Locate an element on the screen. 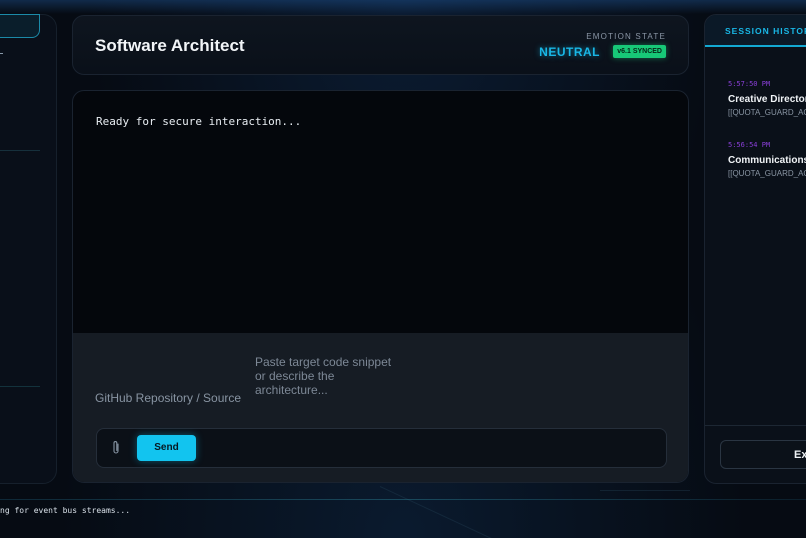 The height and width of the screenshot is (538, 806). send-button: Send is located at coordinates (166, 448).